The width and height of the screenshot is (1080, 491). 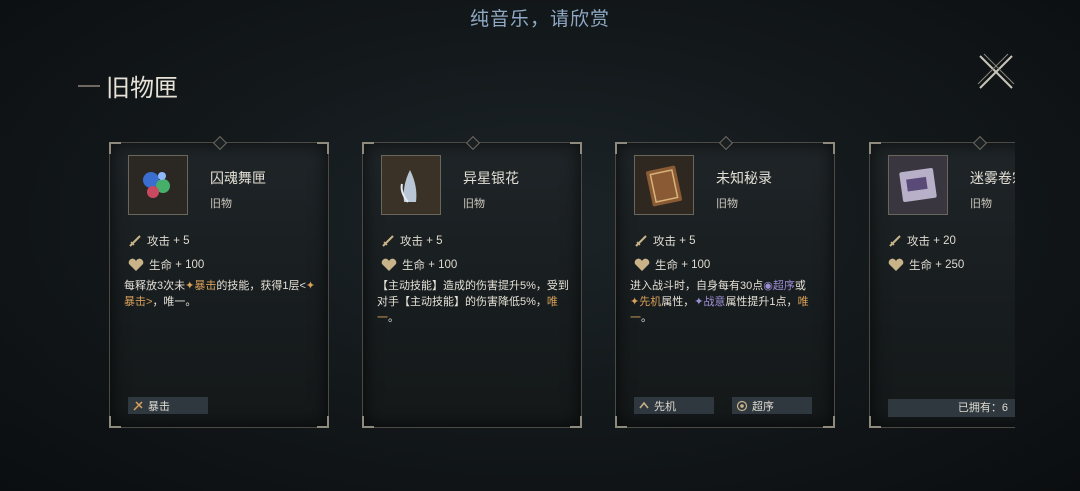 I want to click on close-button, so click(x=996, y=72).